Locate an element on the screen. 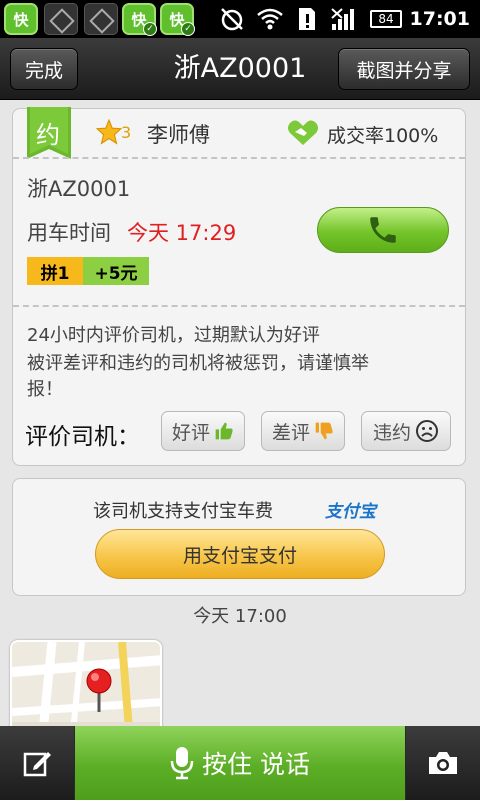 Image resolution: width=480 pixels, height=800 pixels. plate-number: 浙AZ0001 is located at coordinates (79, 189).